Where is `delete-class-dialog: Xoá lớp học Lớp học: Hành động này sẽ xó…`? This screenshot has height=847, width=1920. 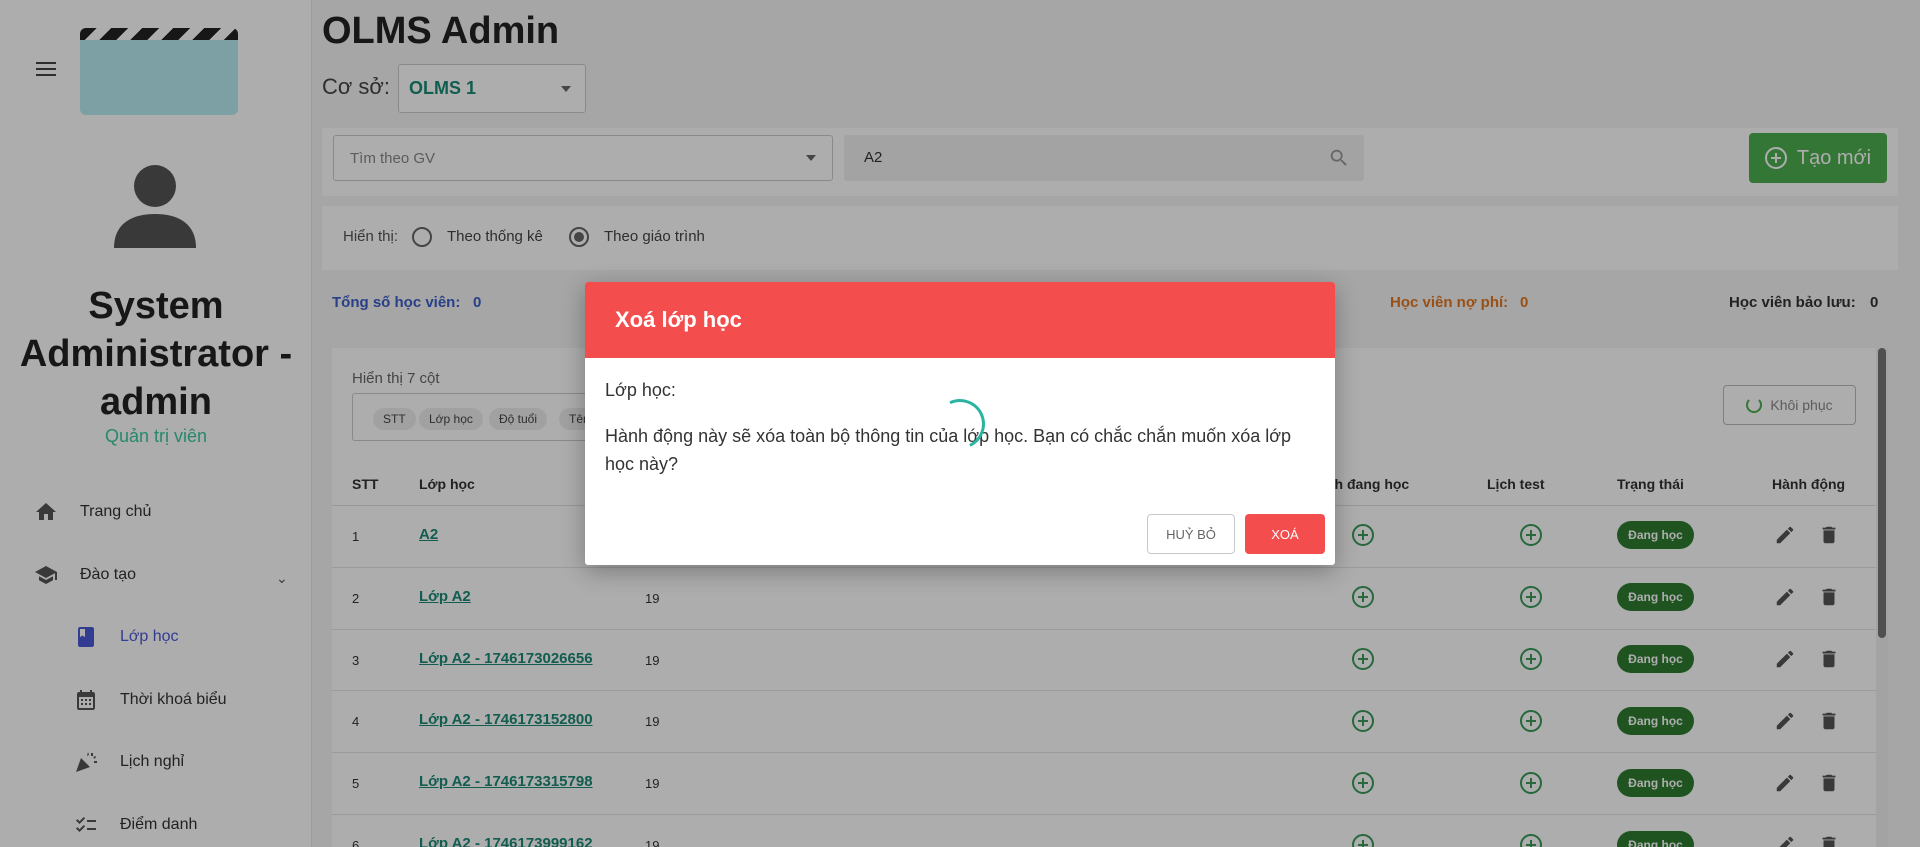 delete-class-dialog: Xoá lớp học Lớp học: Hành động này sẽ xó… is located at coordinates (960, 423).